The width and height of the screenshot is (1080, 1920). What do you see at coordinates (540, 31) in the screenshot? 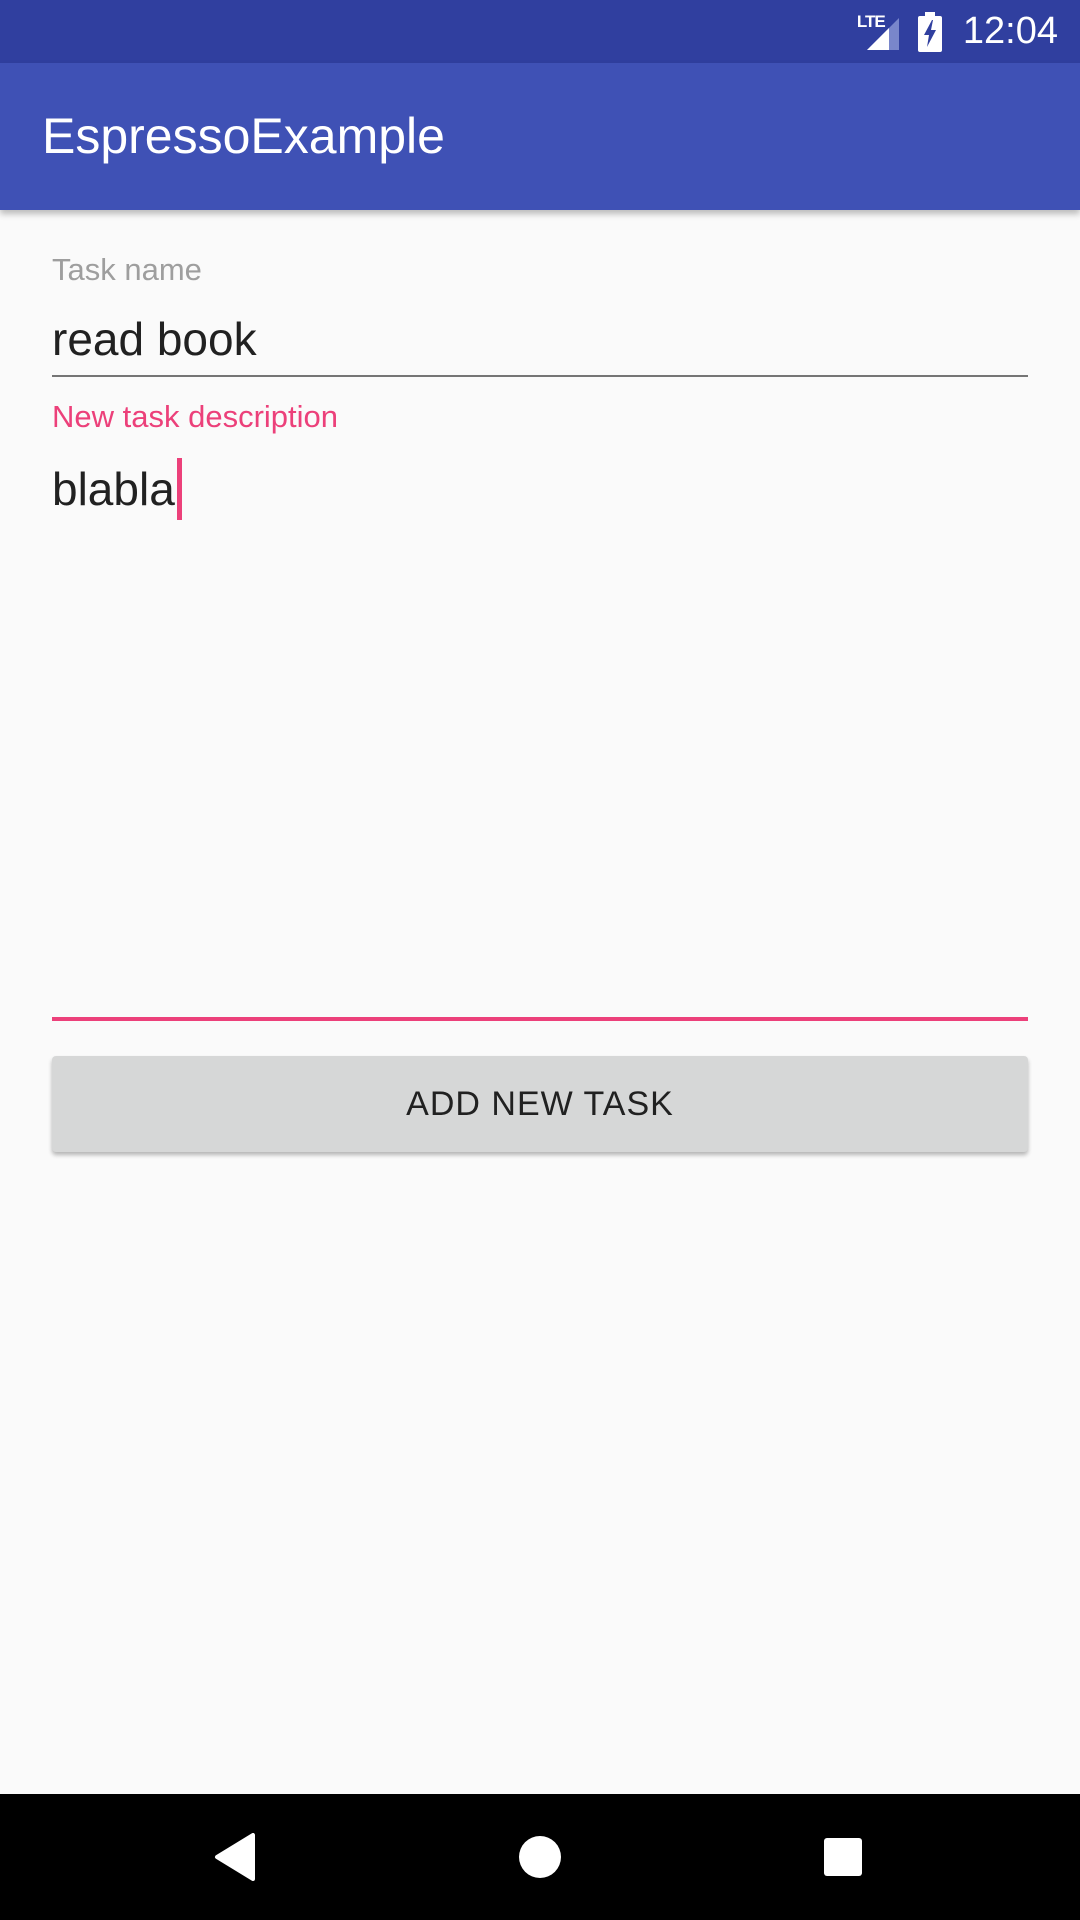
I see `status-bar: LTE 12:04` at bounding box center [540, 31].